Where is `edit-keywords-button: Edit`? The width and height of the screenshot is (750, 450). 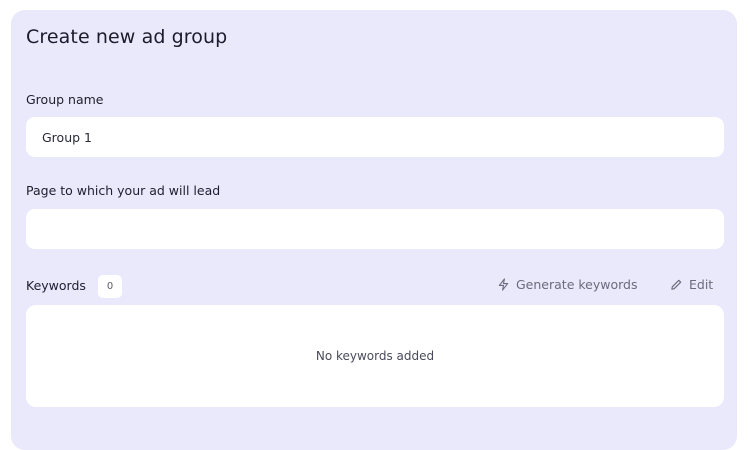
edit-keywords-button: Edit is located at coordinates (691, 284).